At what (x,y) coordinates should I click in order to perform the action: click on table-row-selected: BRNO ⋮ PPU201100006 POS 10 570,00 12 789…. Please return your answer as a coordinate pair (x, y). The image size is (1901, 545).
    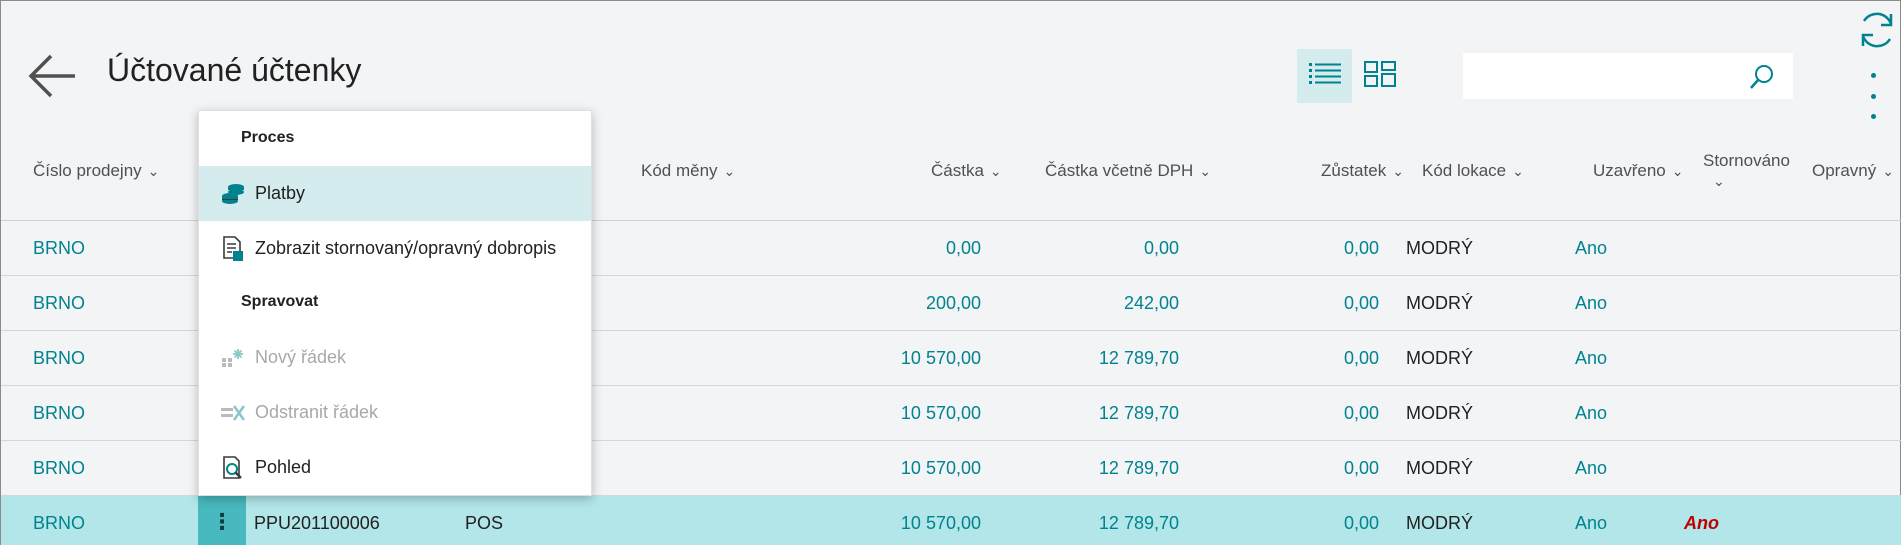
    Looking at the image, I should click on (951, 520).